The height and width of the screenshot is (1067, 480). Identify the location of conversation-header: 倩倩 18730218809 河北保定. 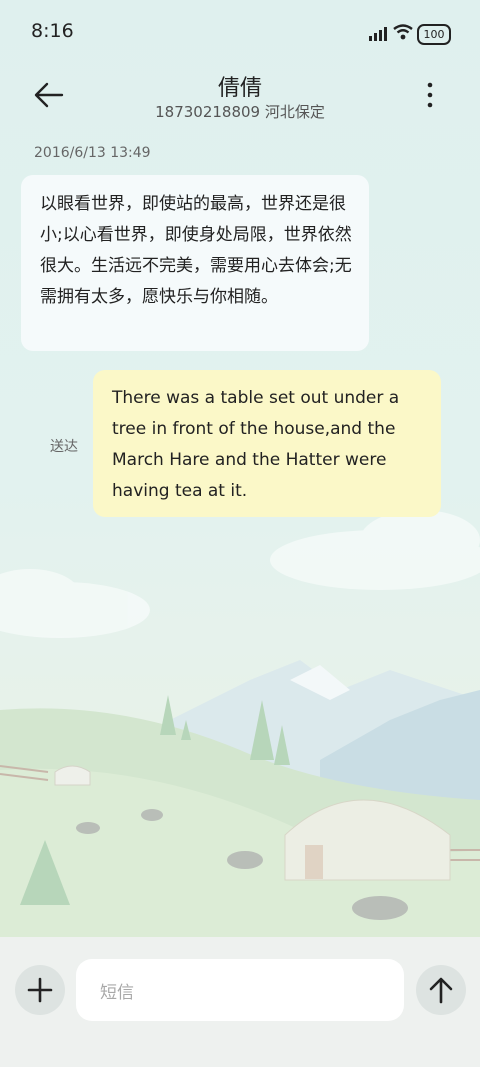
(240, 99).